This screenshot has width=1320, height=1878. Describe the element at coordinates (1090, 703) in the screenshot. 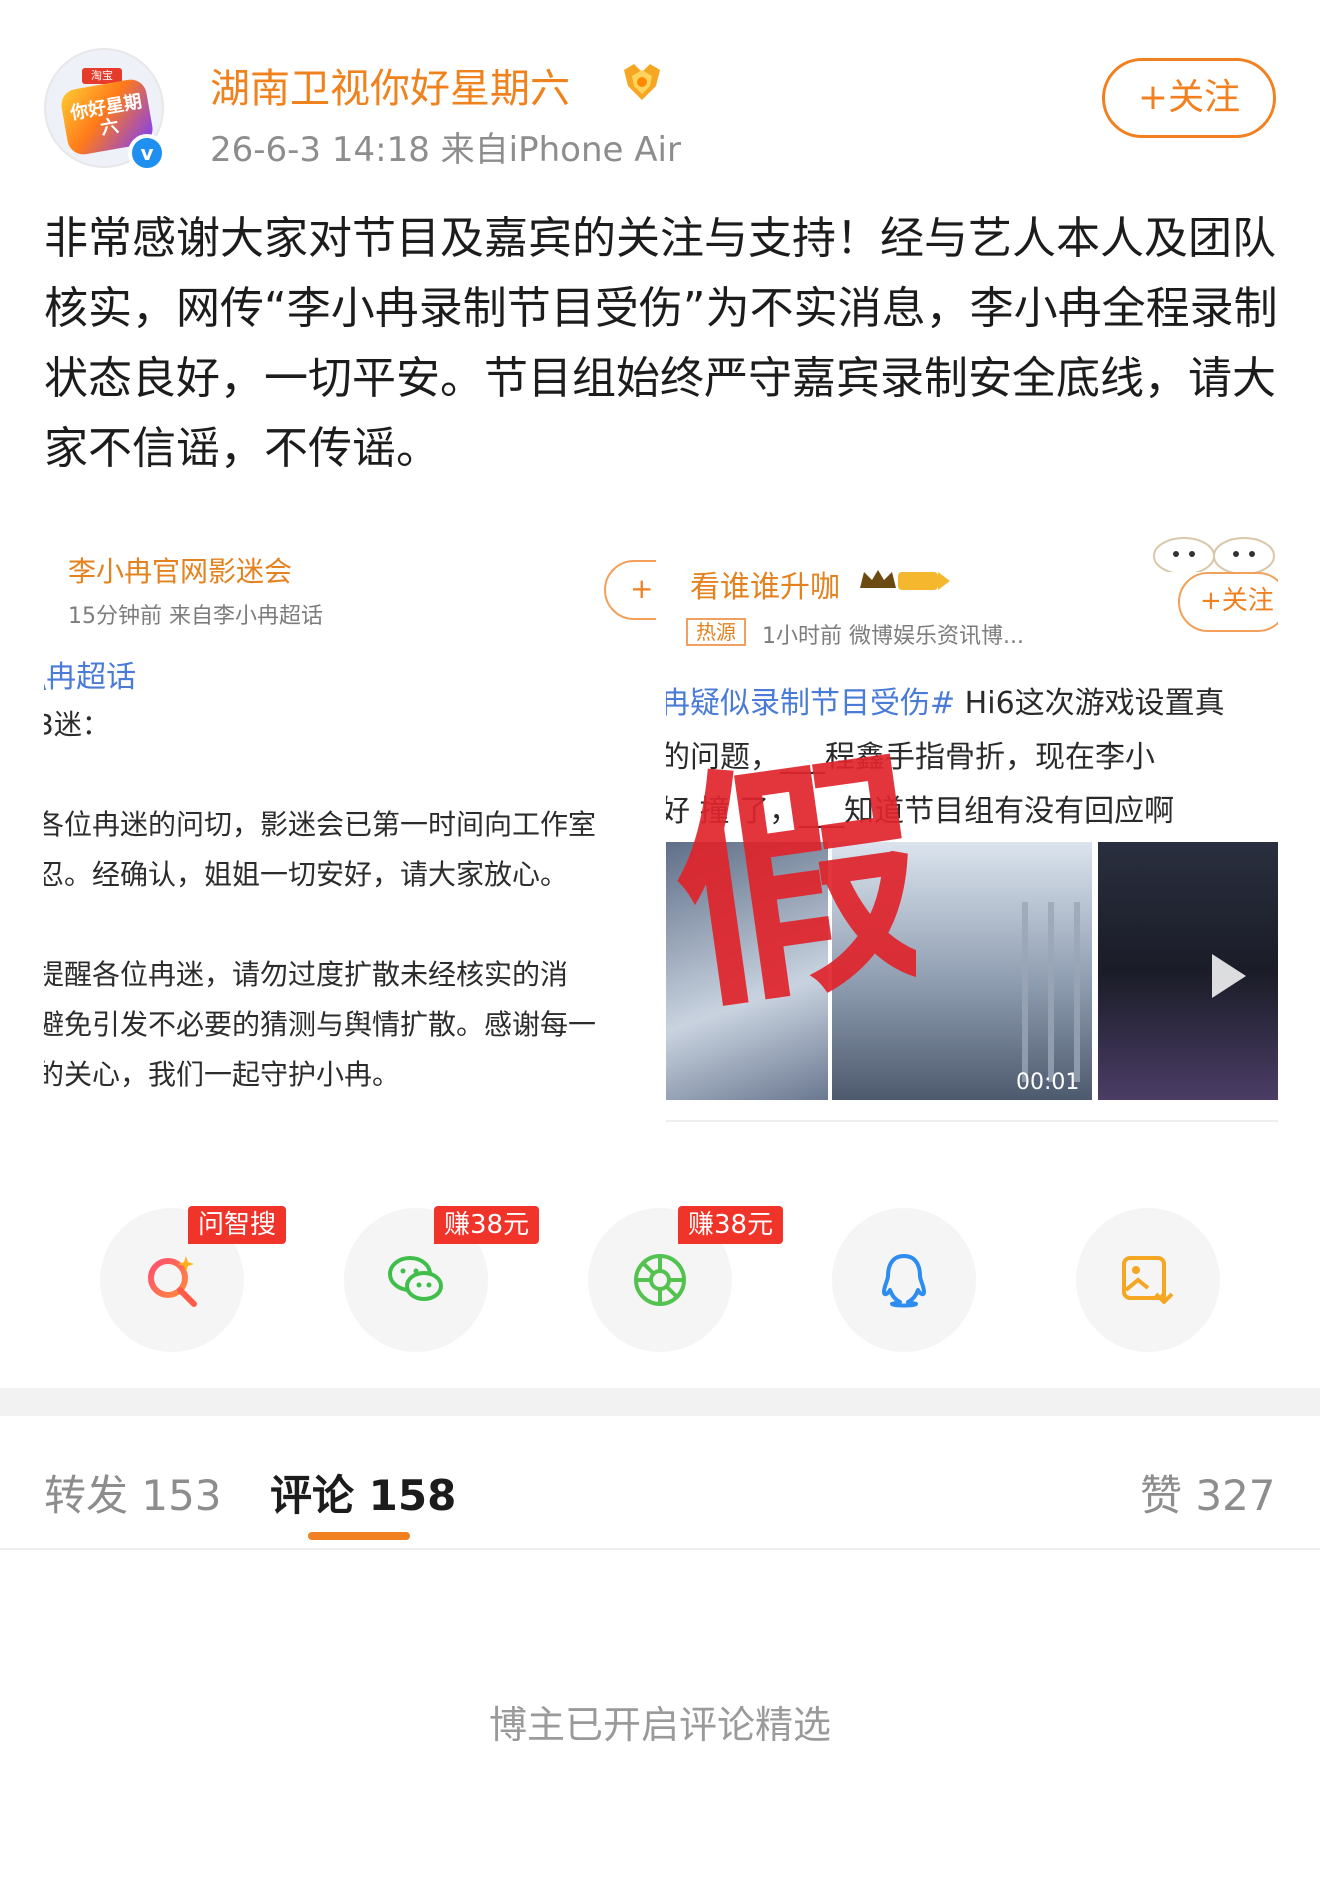

I see `embed-right-line-1-rest: Hi6这次游戏设置真` at that location.